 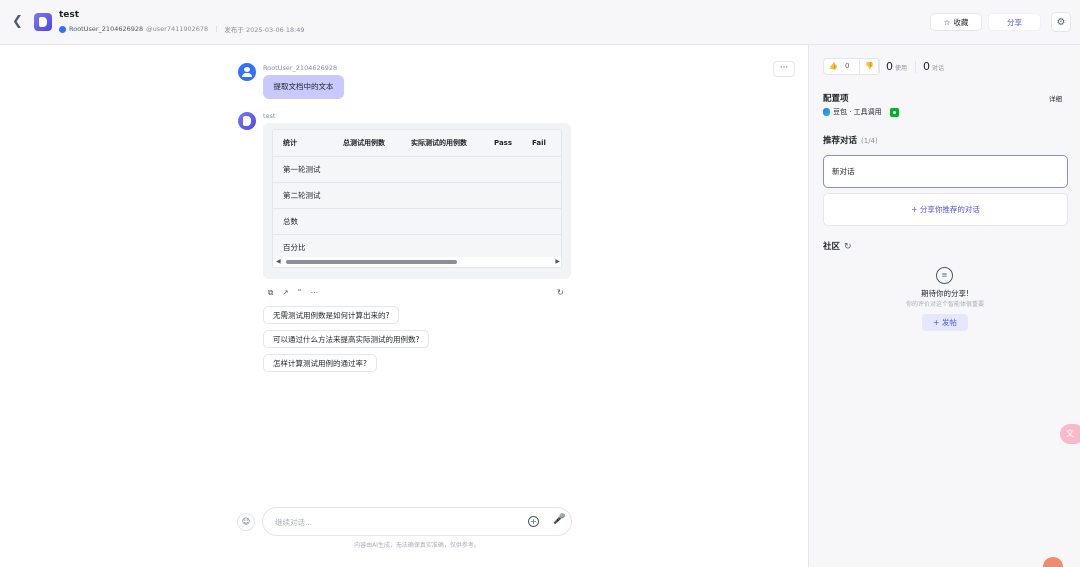 I want to click on user-avatar, so click(x=247, y=72).